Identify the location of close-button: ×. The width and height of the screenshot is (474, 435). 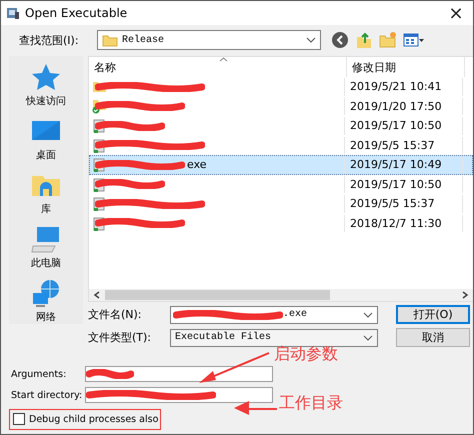
(456, 13).